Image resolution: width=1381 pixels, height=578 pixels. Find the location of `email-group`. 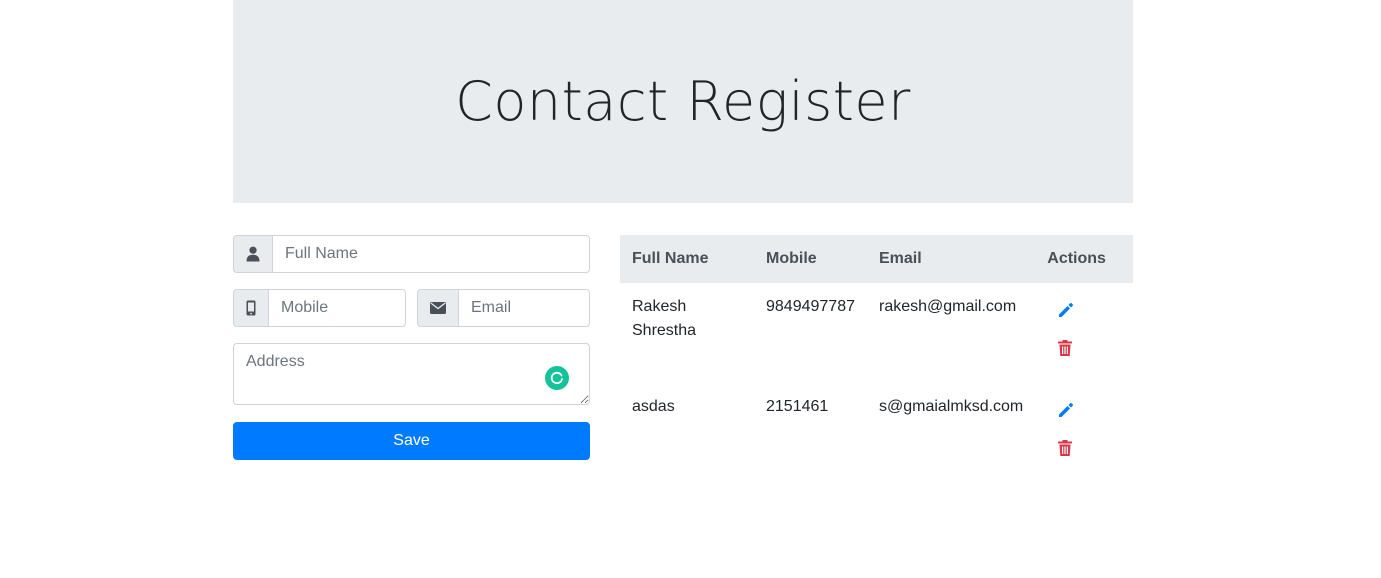

email-group is located at coordinates (503, 308).